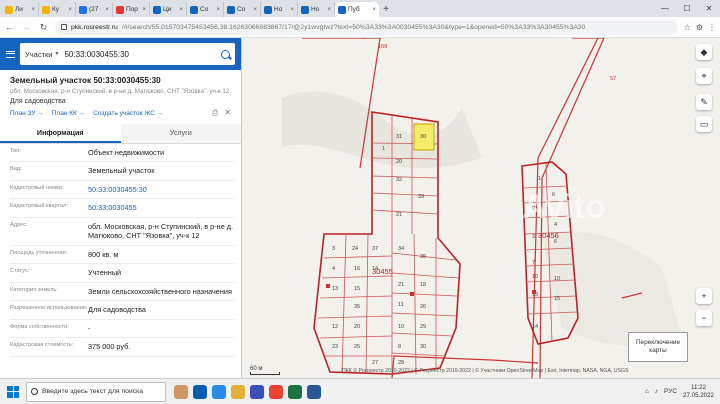  Describe the element at coordinates (386, 9) in the screenshot. I see `new-tab-button: +` at that location.